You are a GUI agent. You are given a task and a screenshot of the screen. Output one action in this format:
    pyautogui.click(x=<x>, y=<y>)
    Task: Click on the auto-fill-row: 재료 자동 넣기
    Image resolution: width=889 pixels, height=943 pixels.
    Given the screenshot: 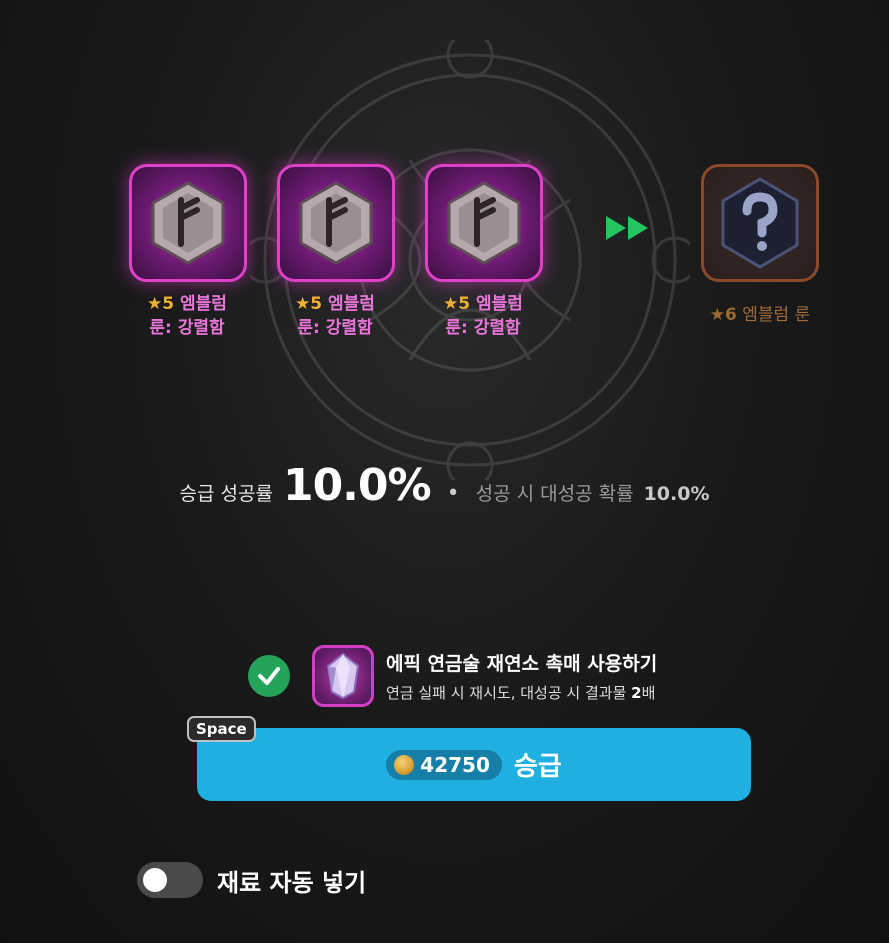 What is the action you would take?
    pyautogui.click(x=251, y=880)
    